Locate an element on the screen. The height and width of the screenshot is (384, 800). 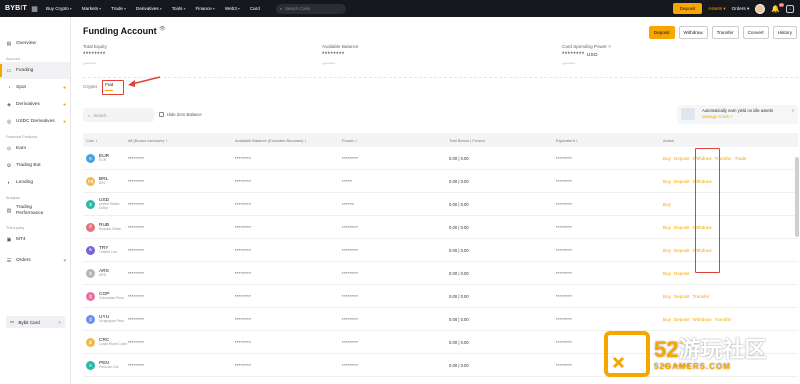
download-icon: ↓ is located at coordinates (790, 8).